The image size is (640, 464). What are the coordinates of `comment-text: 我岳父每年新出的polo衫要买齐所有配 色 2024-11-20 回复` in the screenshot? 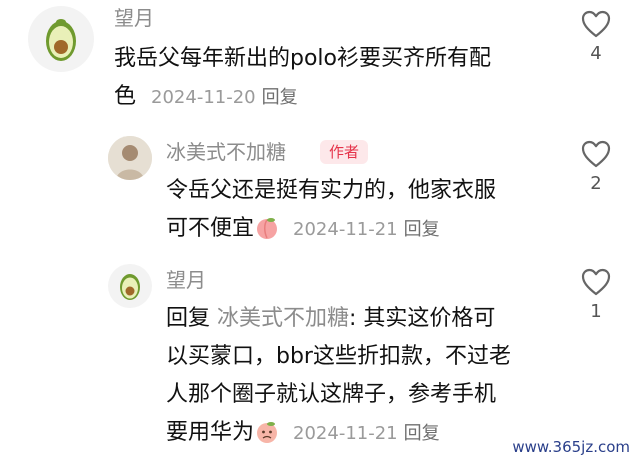 It's located at (334, 78).